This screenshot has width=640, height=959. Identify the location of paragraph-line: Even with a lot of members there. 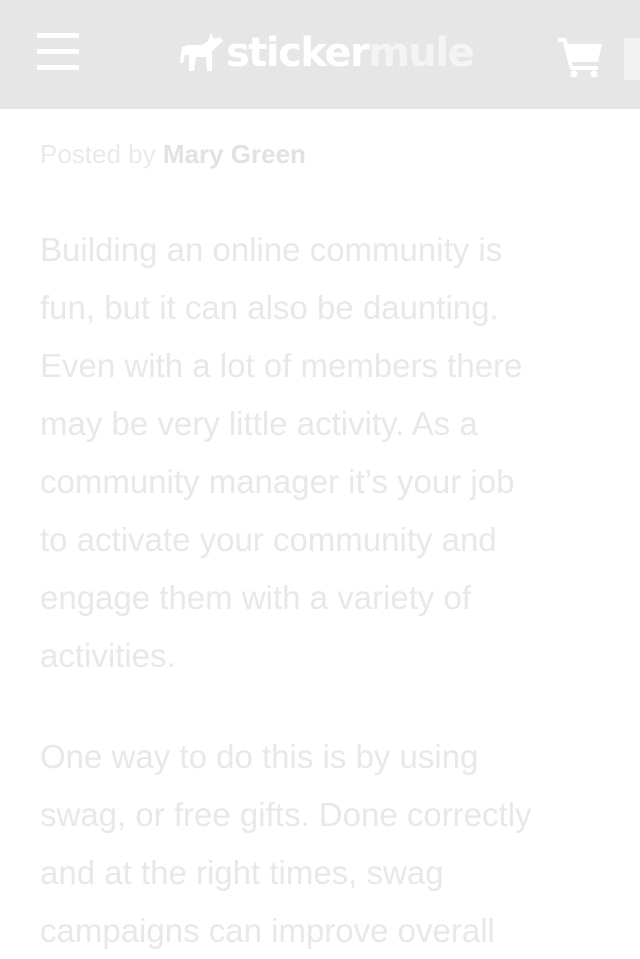
(281, 365).